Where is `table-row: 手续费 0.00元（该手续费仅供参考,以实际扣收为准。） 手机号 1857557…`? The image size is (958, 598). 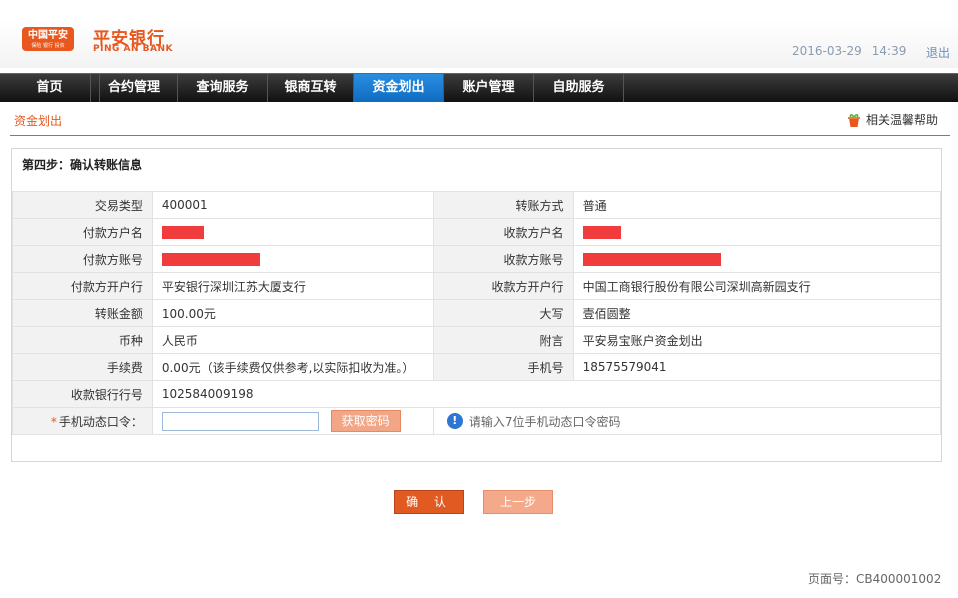
table-row: 手续费 0.00元（该手续费仅供参考,以实际扣收为准。） 手机号 1857557… is located at coordinates (477, 367).